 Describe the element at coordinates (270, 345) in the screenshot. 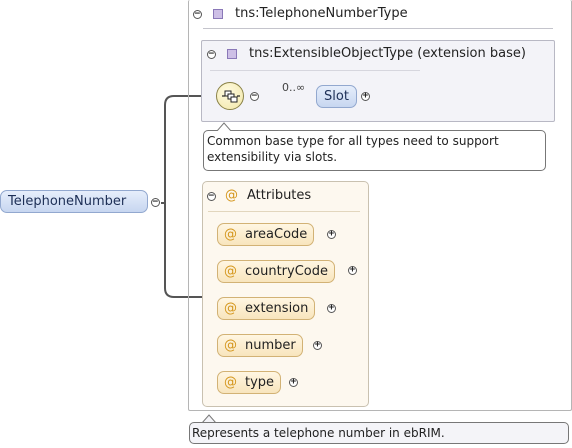

I see `attribute-label: number` at that location.